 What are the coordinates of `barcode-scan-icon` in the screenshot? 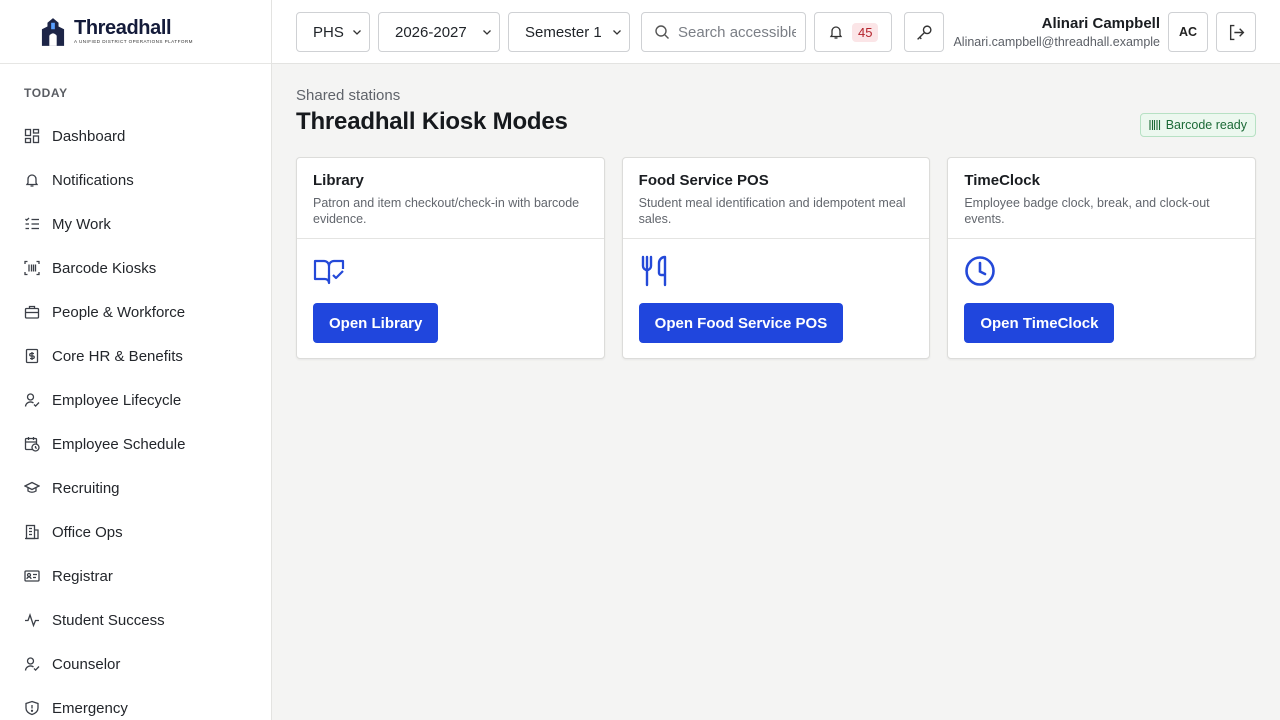 It's located at (32, 268).